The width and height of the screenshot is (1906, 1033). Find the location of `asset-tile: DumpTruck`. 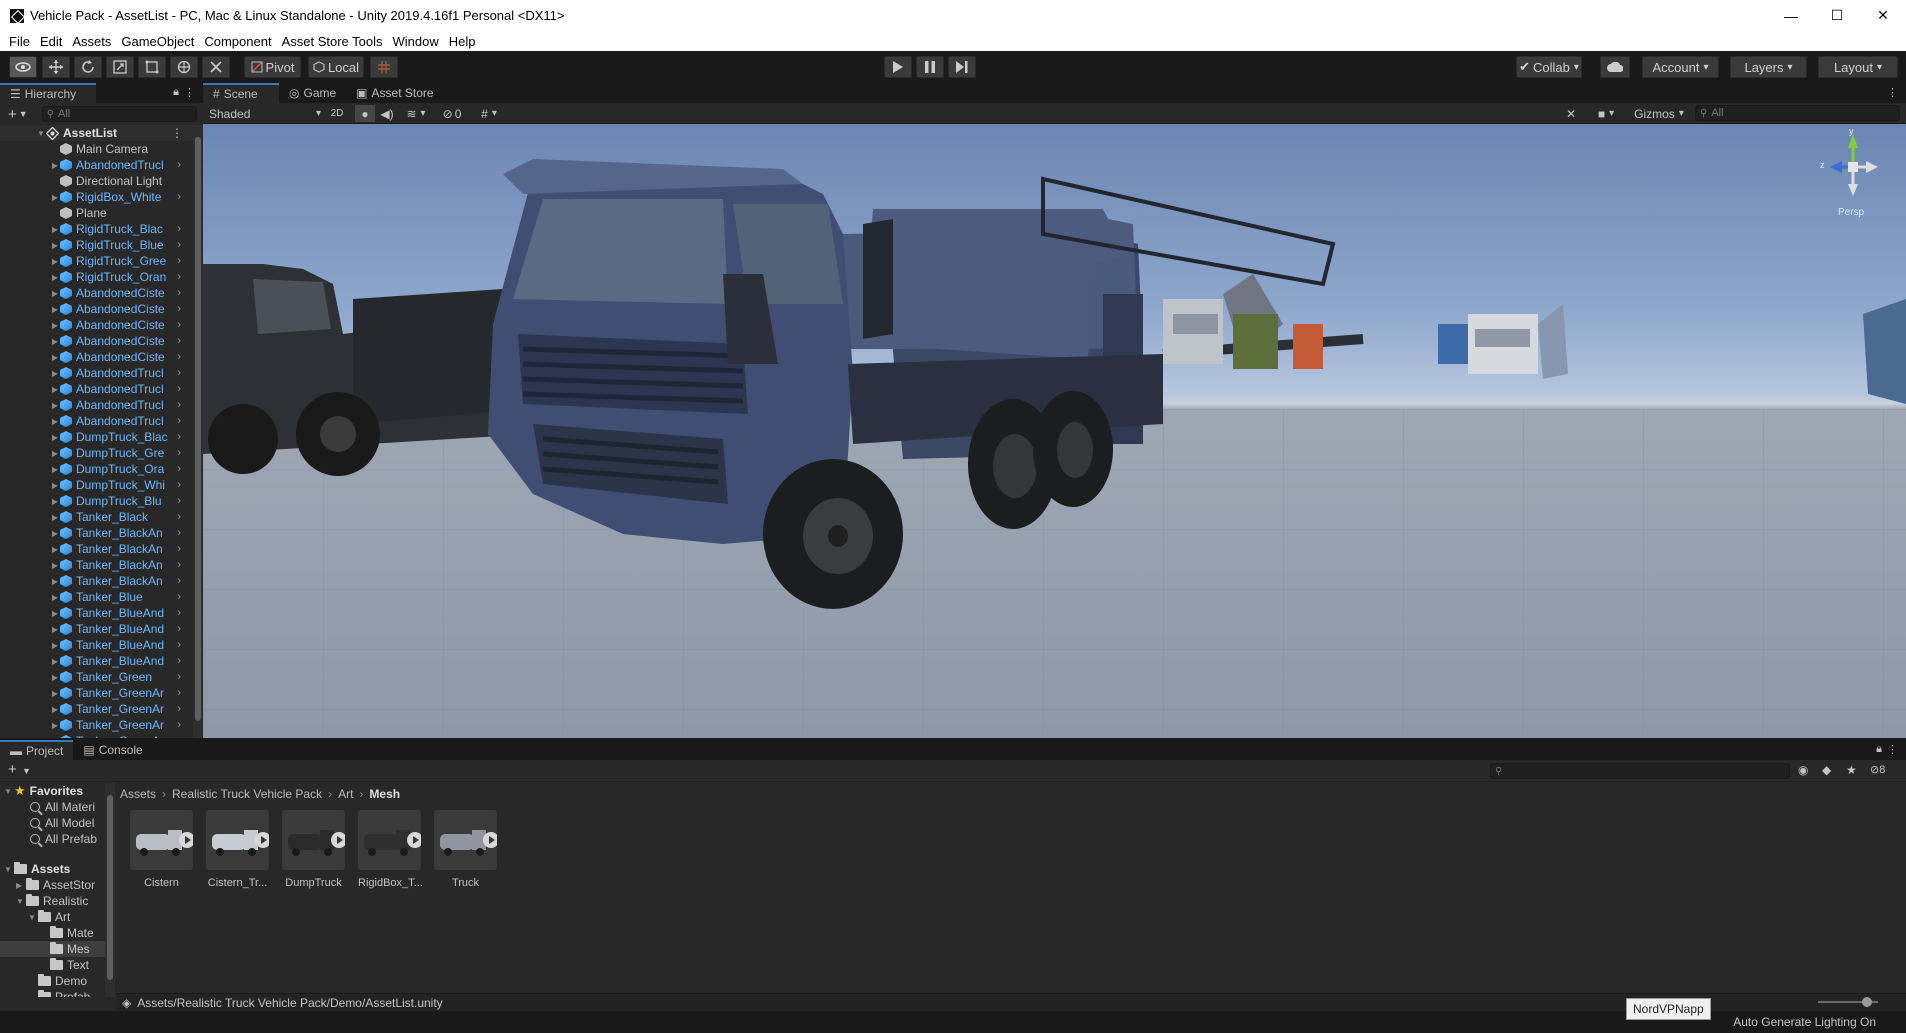

asset-tile: DumpTruck is located at coordinates (313, 849).